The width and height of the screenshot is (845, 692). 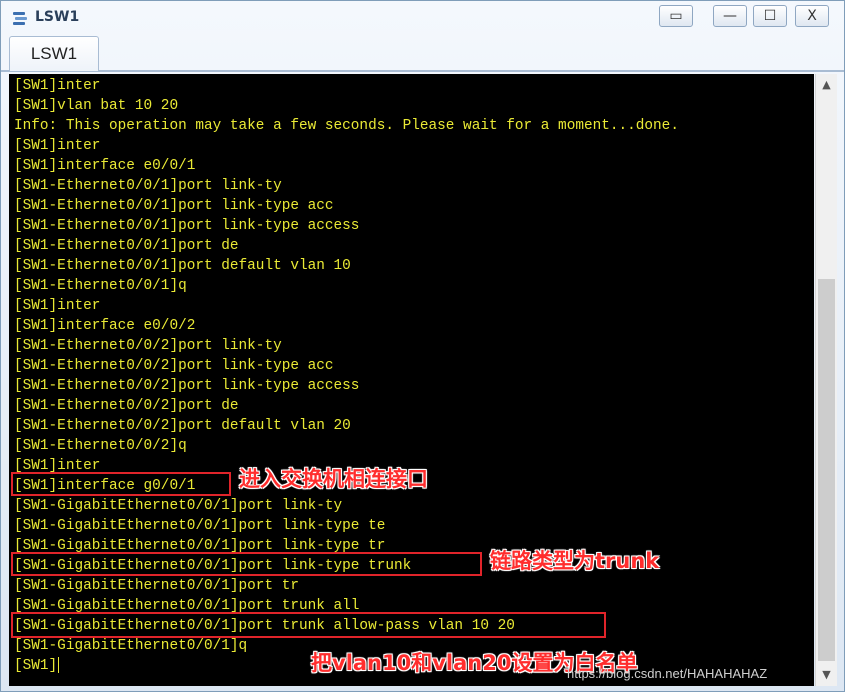 What do you see at coordinates (20, 18) in the screenshot?
I see `switch-icon` at bounding box center [20, 18].